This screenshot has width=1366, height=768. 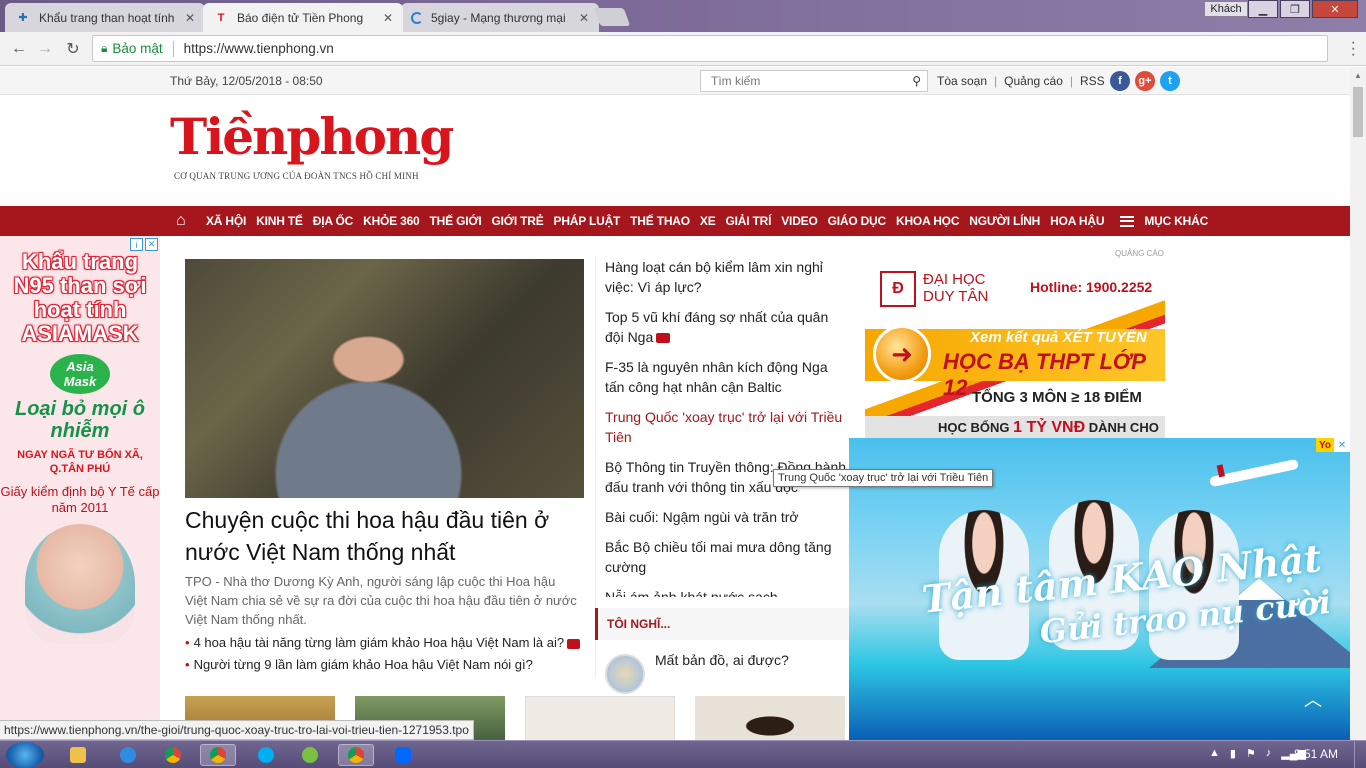 I want to click on reload-icon: ↻, so click(x=73, y=49).